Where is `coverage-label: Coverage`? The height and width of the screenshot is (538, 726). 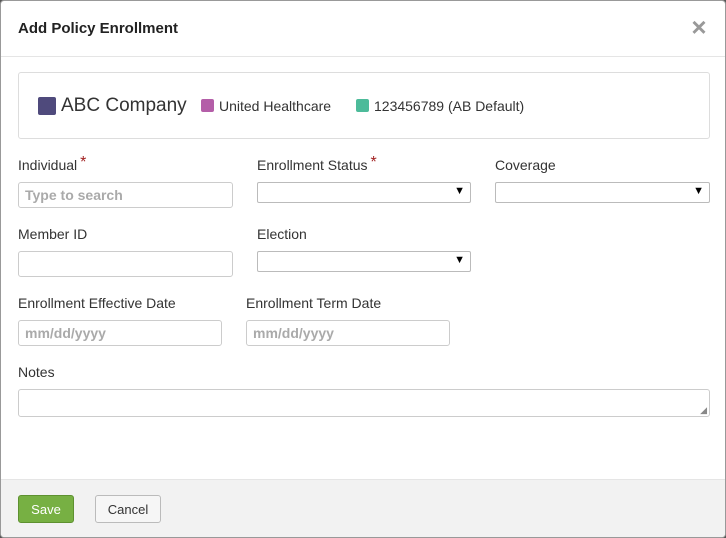
coverage-label: Coverage is located at coordinates (525, 165).